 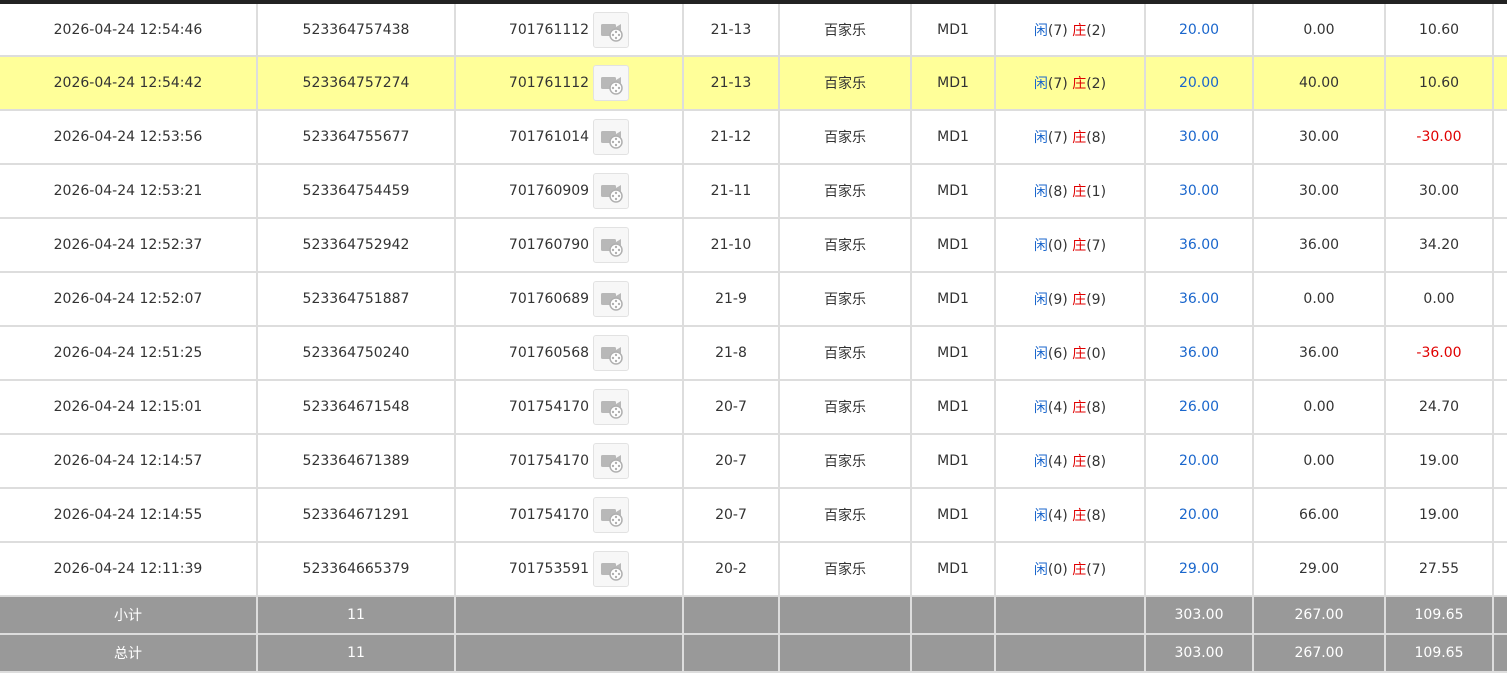 I want to click on result-cell: 闲(8) 庄(1), so click(x=1069, y=191).